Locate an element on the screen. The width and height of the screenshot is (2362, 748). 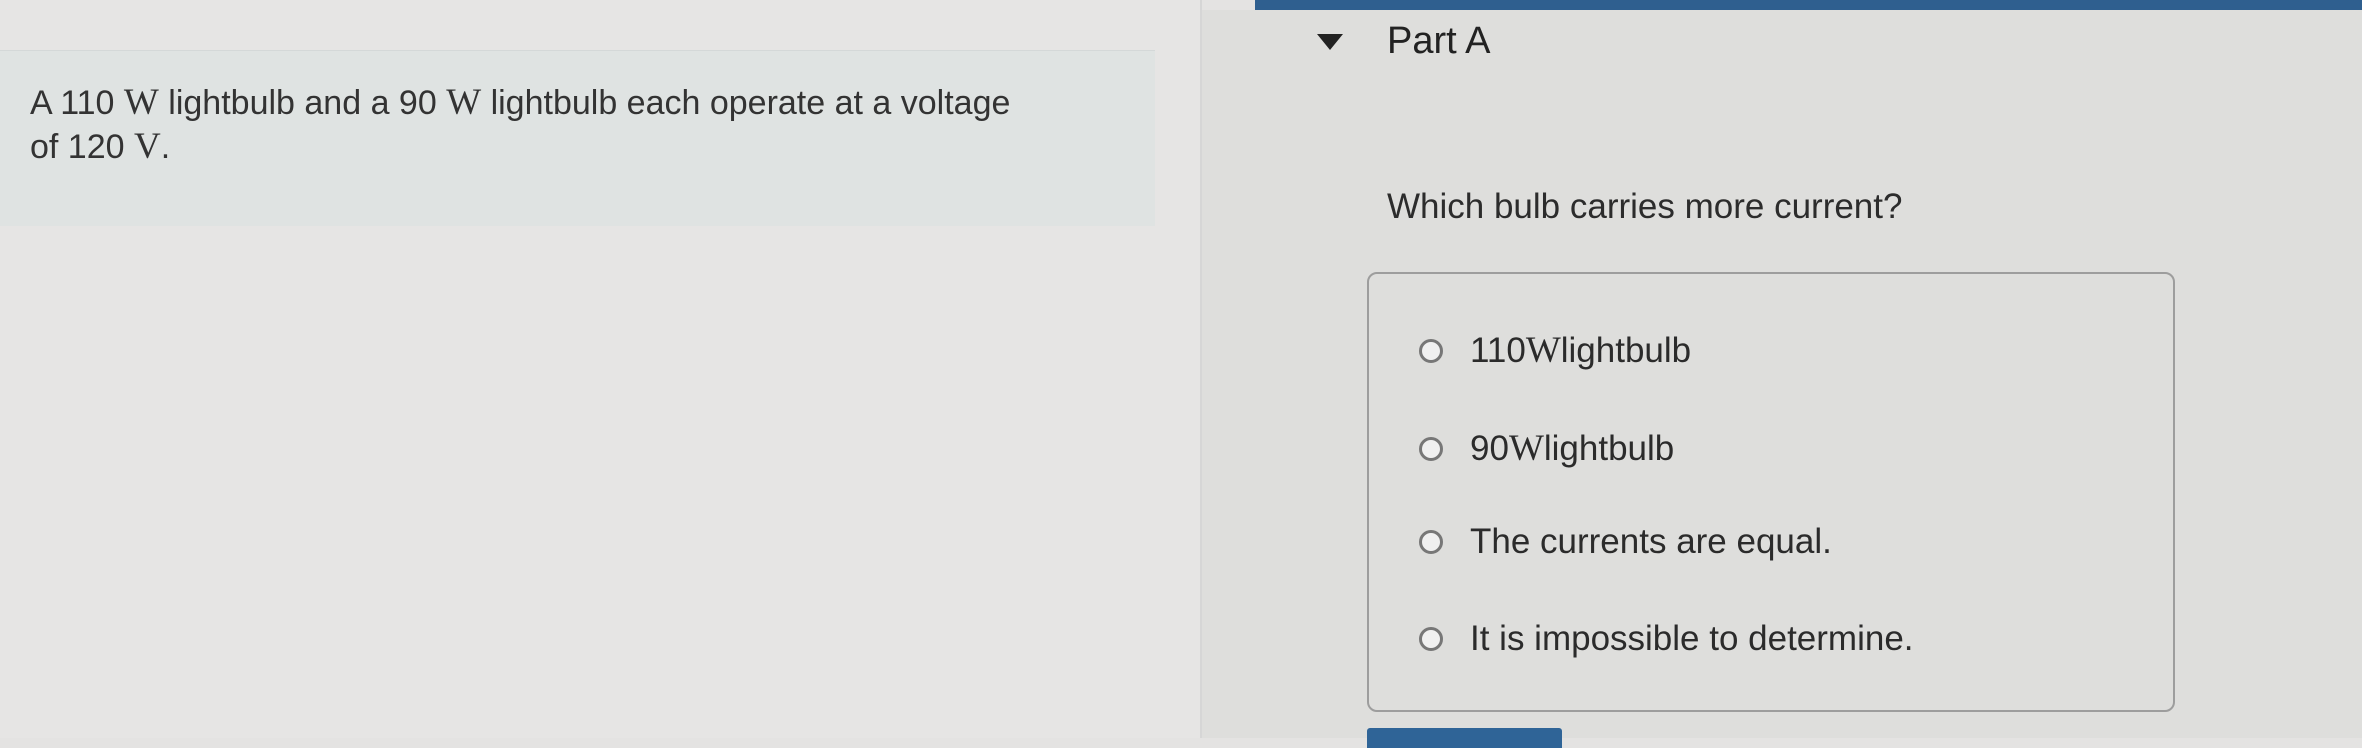
submit-button is located at coordinates (1464, 738).